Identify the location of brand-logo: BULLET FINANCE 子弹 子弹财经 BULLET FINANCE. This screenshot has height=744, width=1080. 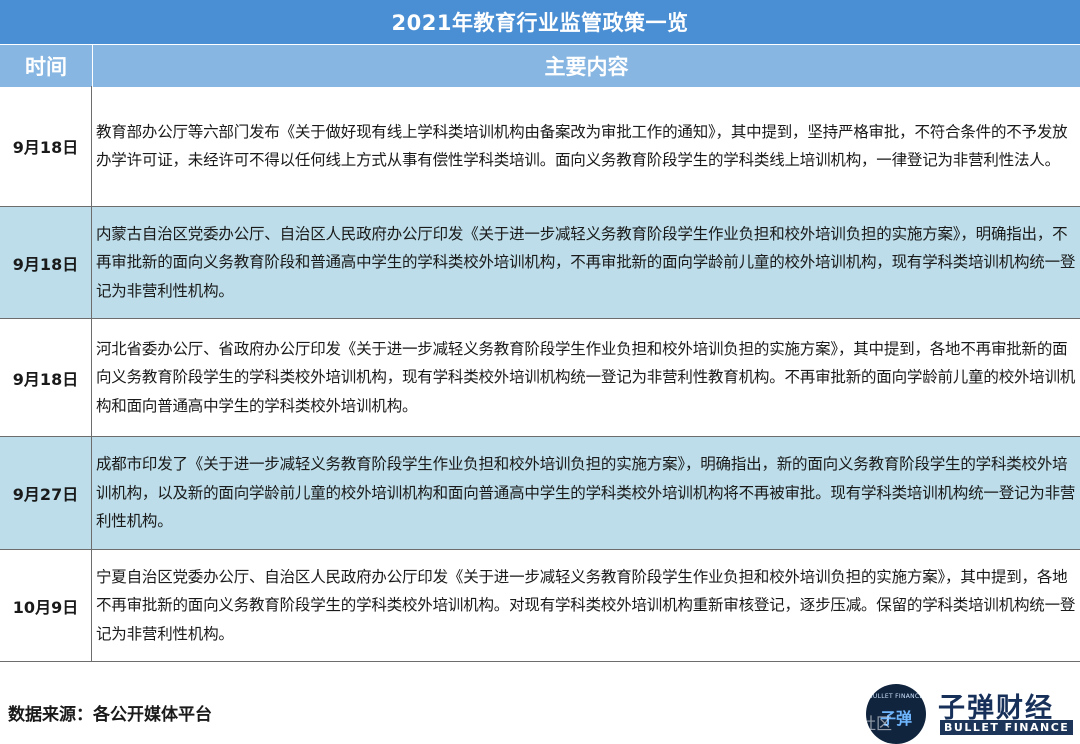
(971, 714).